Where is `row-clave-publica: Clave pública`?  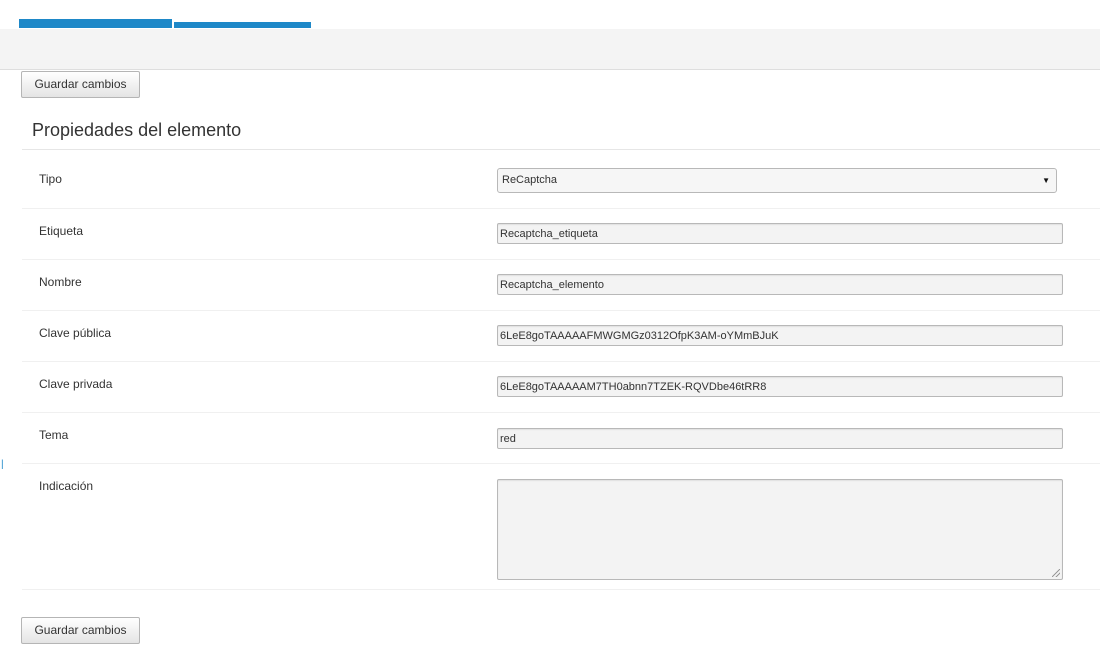
row-clave-publica: Clave pública is located at coordinates (561, 336).